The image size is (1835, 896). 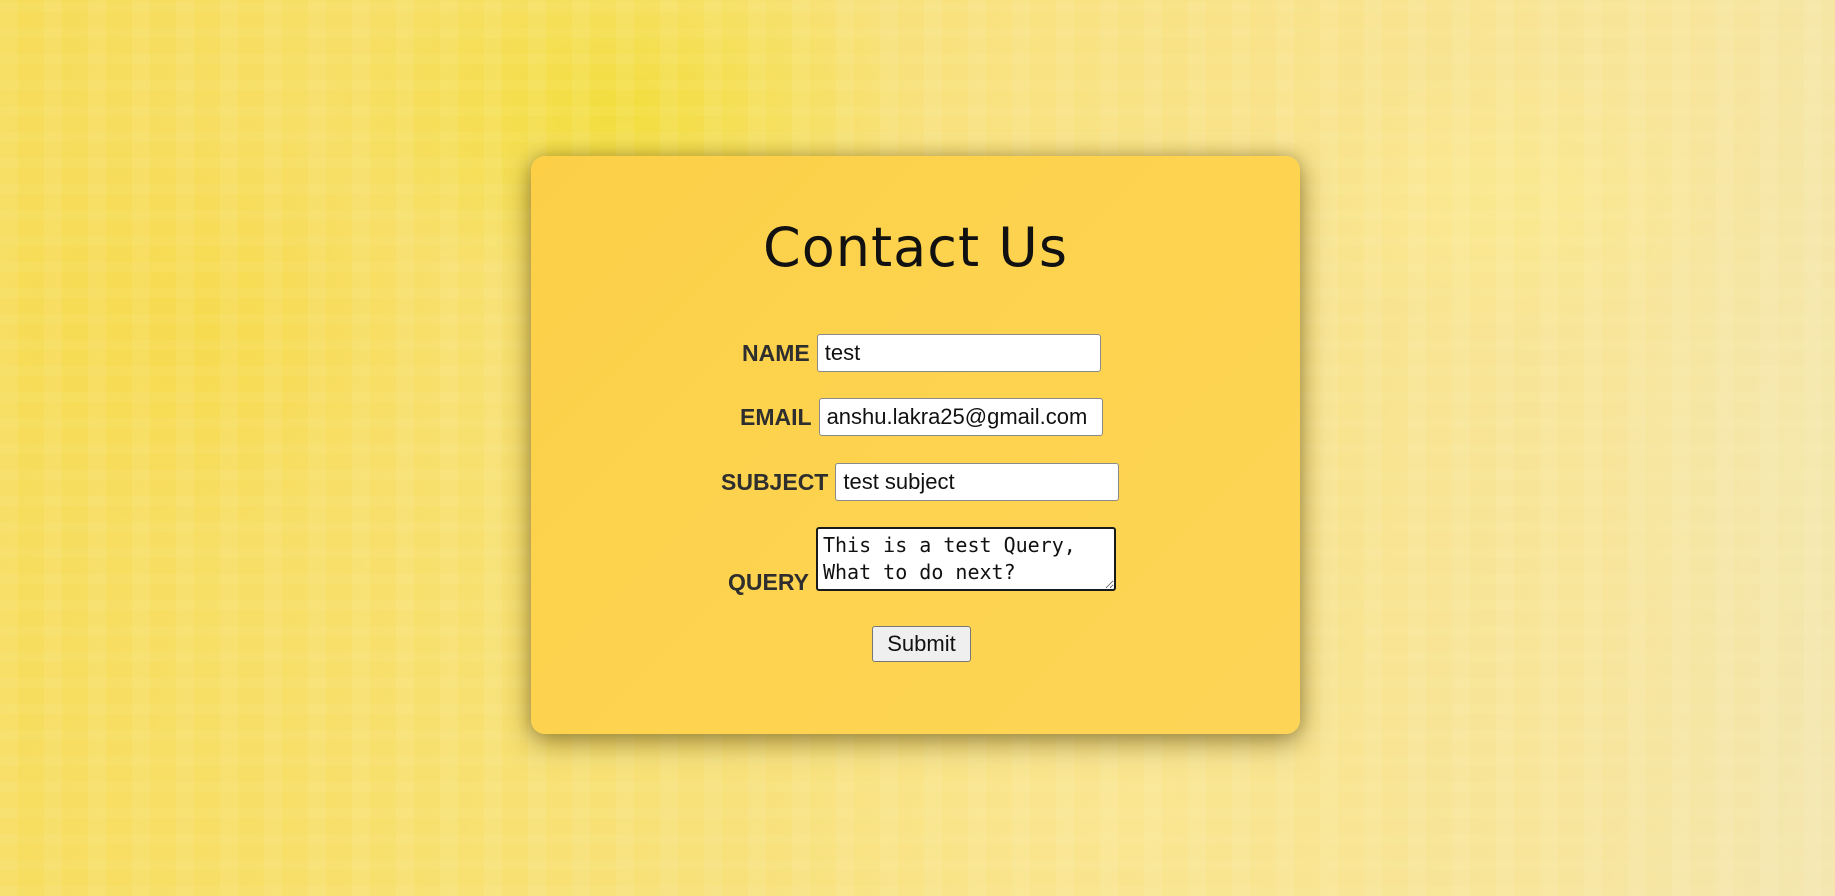 I want to click on submit-button: Submit, so click(x=921, y=644).